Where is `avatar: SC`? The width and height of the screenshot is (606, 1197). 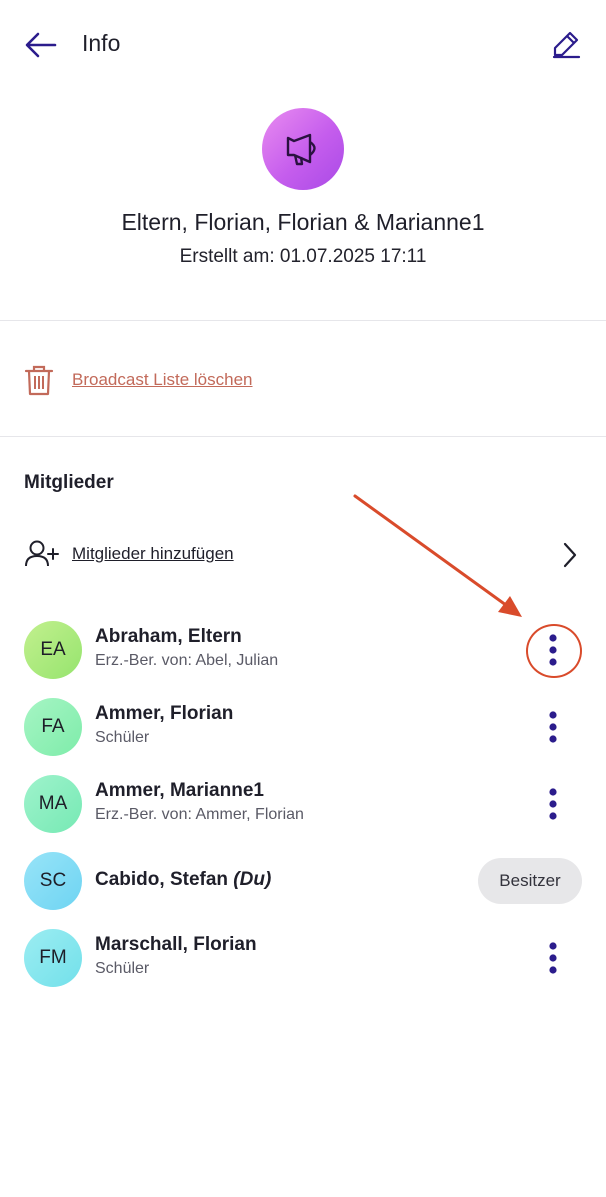
avatar: SC is located at coordinates (53, 881).